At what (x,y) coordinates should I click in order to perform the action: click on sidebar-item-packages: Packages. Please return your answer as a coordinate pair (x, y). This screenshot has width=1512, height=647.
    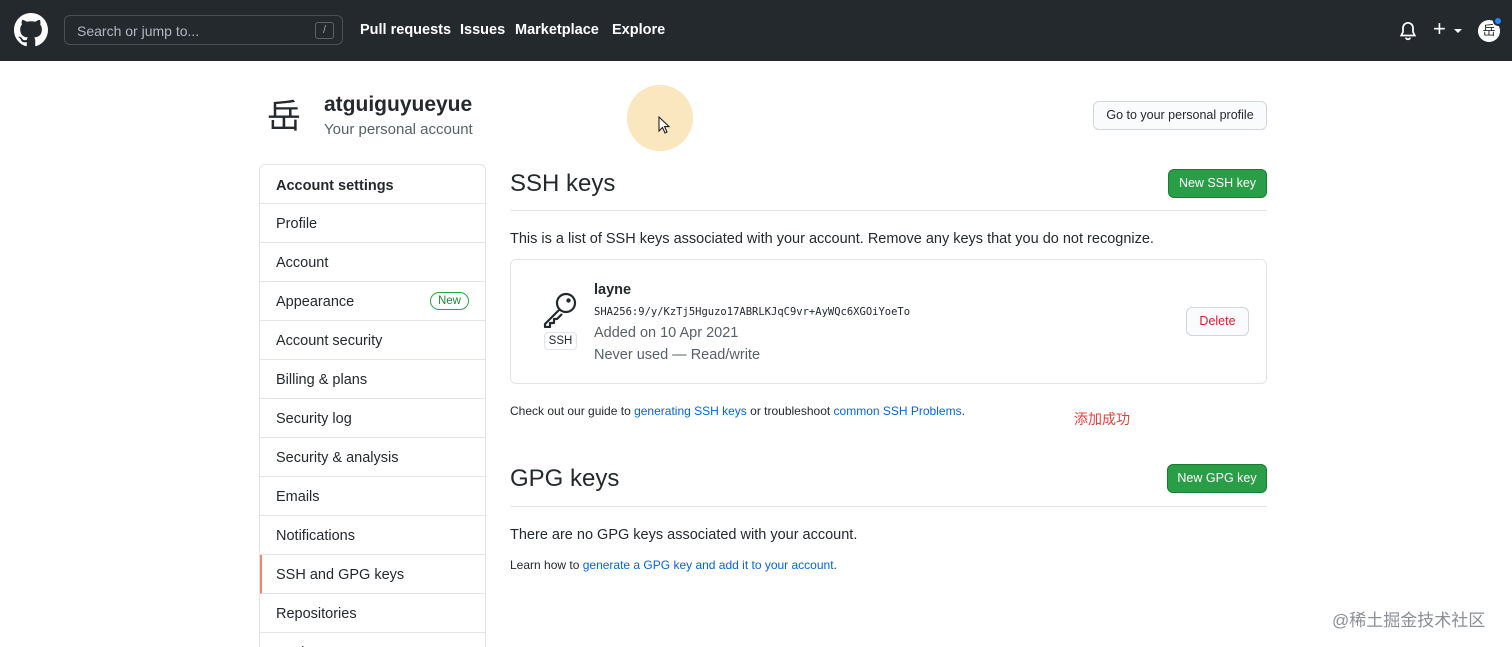
    Looking at the image, I should click on (372, 640).